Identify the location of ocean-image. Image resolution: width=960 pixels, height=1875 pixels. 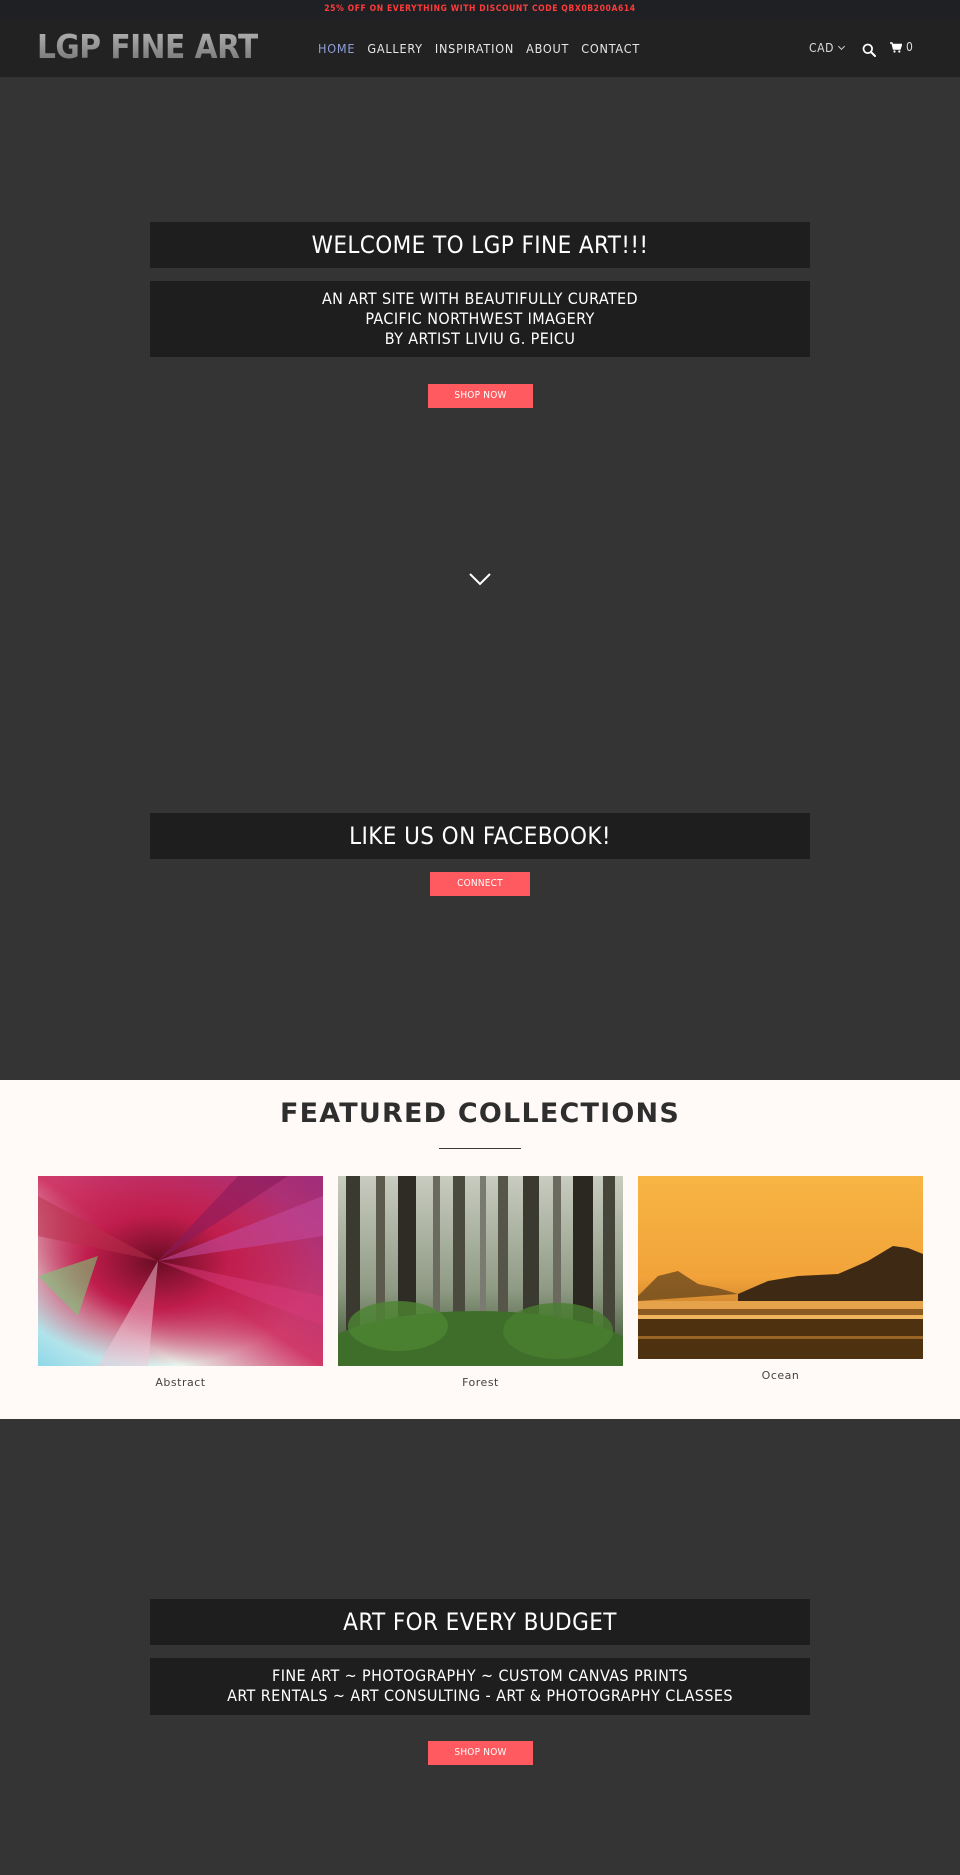
(780, 1267).